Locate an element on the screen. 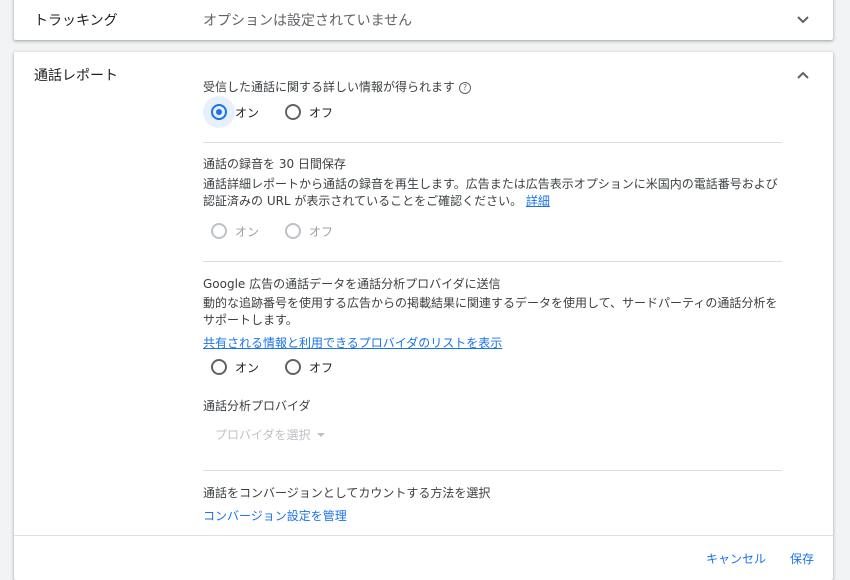 The image size is (850, 580). provider-select: プロバイダを選択 is located at coordinates (270, 434).